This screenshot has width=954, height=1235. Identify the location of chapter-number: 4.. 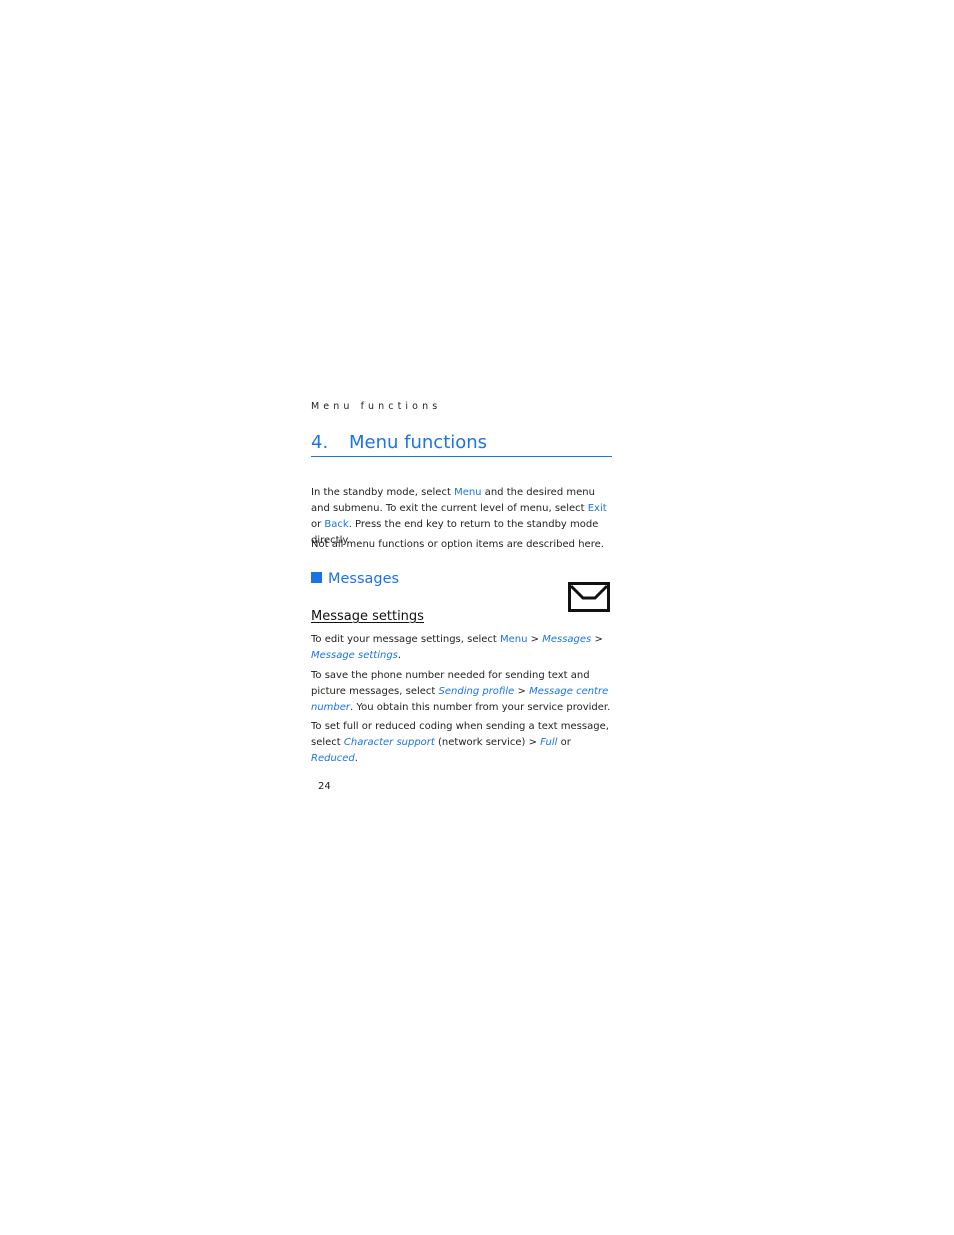
(320, 442).